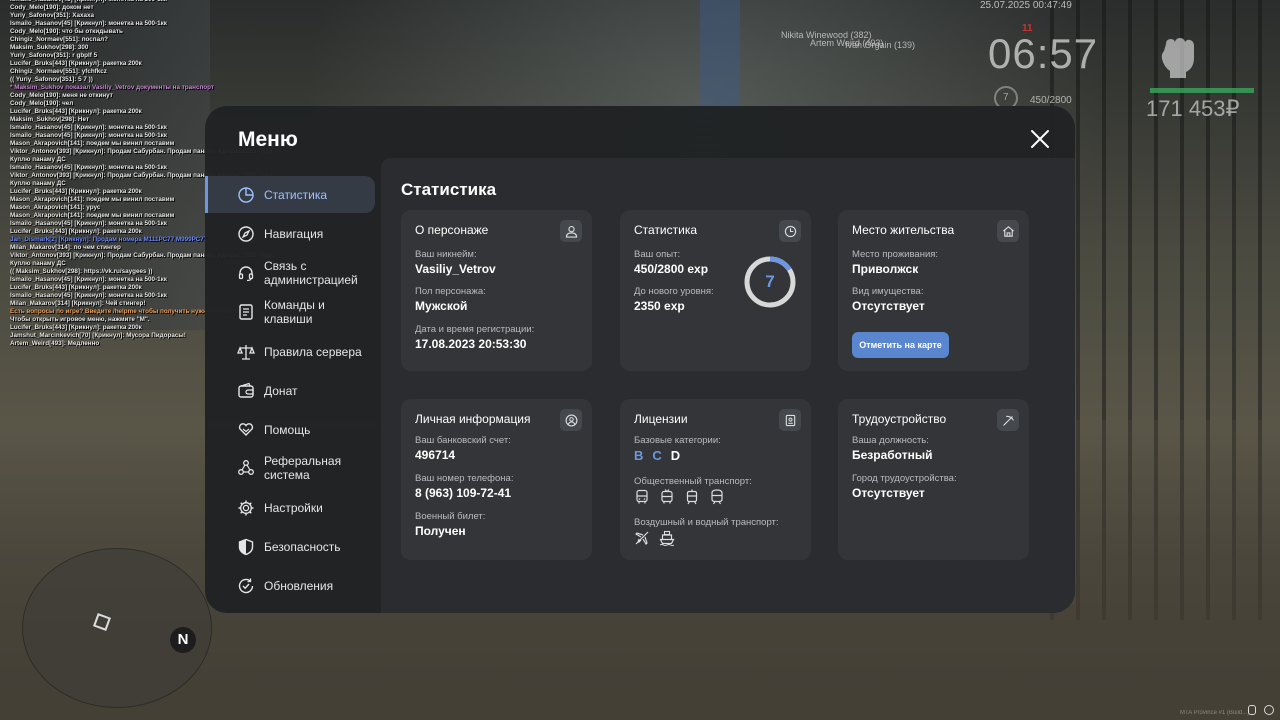 The width and height of the screenshot is (1280, 720). I want to click on sidebar-item: Безопасность, so click(290, 546).